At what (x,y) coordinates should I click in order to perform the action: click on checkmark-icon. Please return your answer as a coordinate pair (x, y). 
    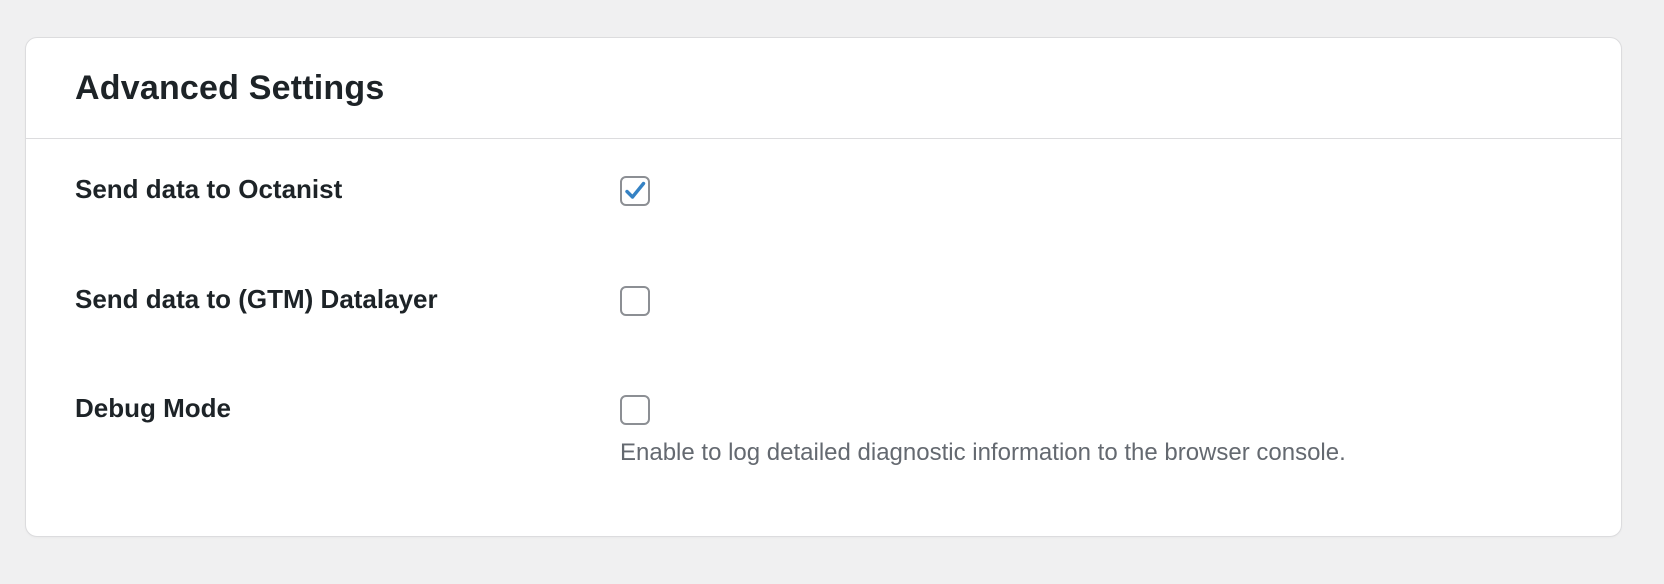
    Looking at the image, I should click on (635, 190).